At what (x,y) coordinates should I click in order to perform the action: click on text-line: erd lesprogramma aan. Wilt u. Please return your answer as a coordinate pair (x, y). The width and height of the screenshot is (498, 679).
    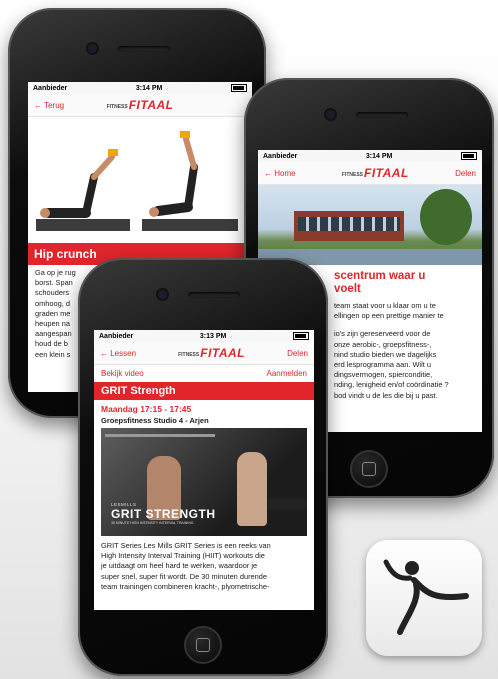
    Looking at the image, I should click on (382, 365).